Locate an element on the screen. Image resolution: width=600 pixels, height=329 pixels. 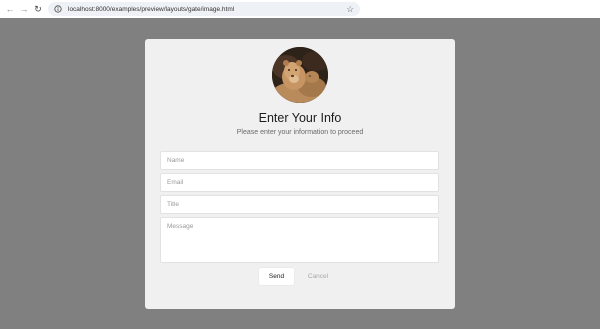
form-subtitle: Please enter your information to proceed is located at coordinates (300, 132).